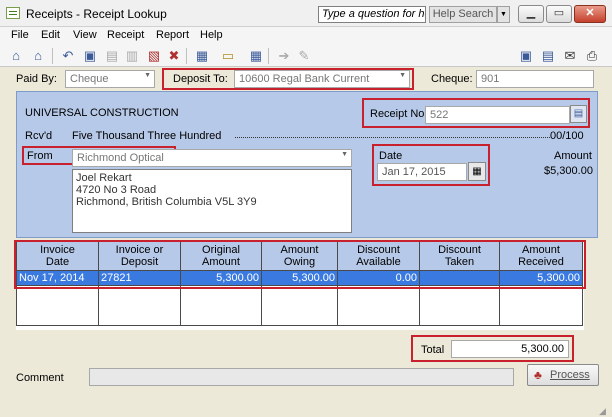 The height and width of the screenshot is (417, 612). I want to click on rcvd-label: Rcv'd, so click(39, 136).